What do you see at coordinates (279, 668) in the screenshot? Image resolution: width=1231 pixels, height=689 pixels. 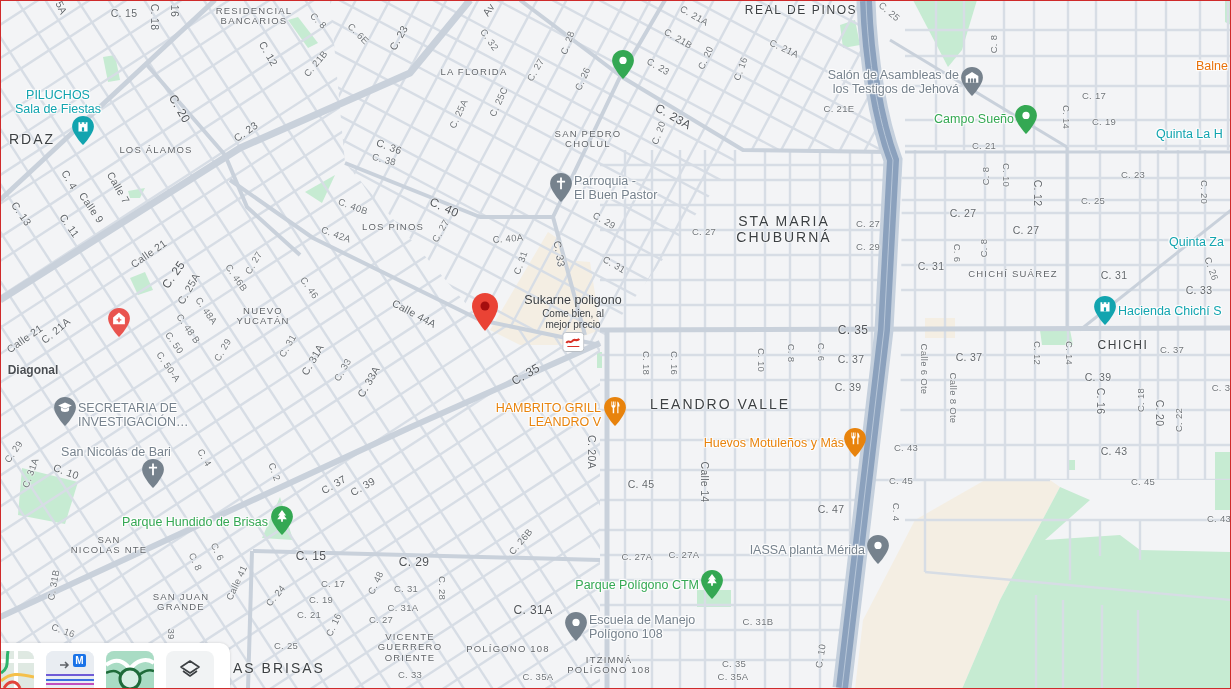 I see `neighborhood-label: AS BRISAS` at bounding box center [279, 668].